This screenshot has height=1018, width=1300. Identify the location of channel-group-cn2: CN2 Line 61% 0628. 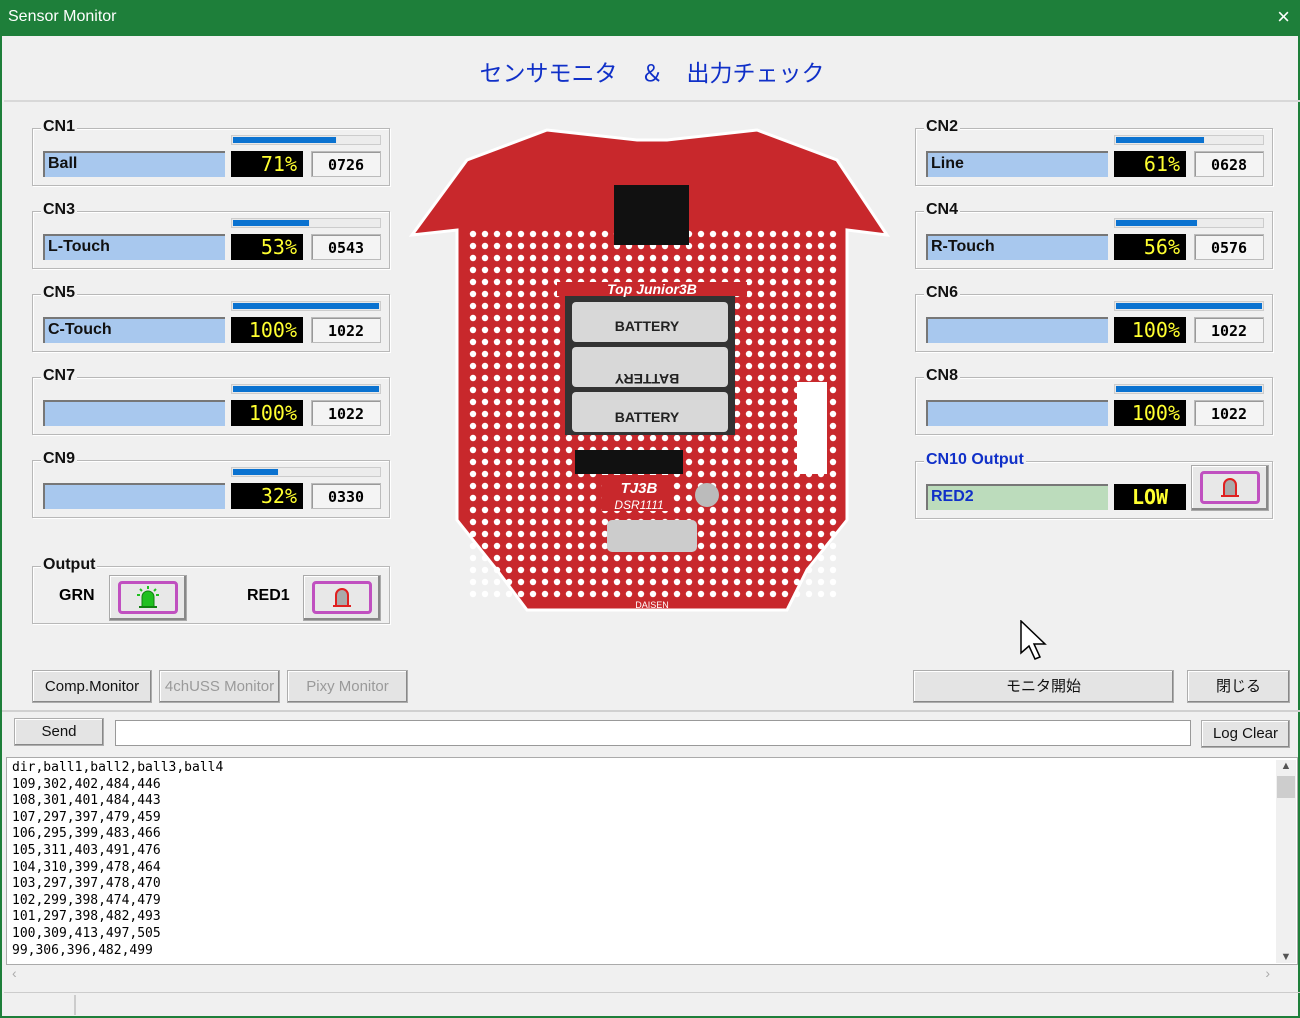
(1094, 152).